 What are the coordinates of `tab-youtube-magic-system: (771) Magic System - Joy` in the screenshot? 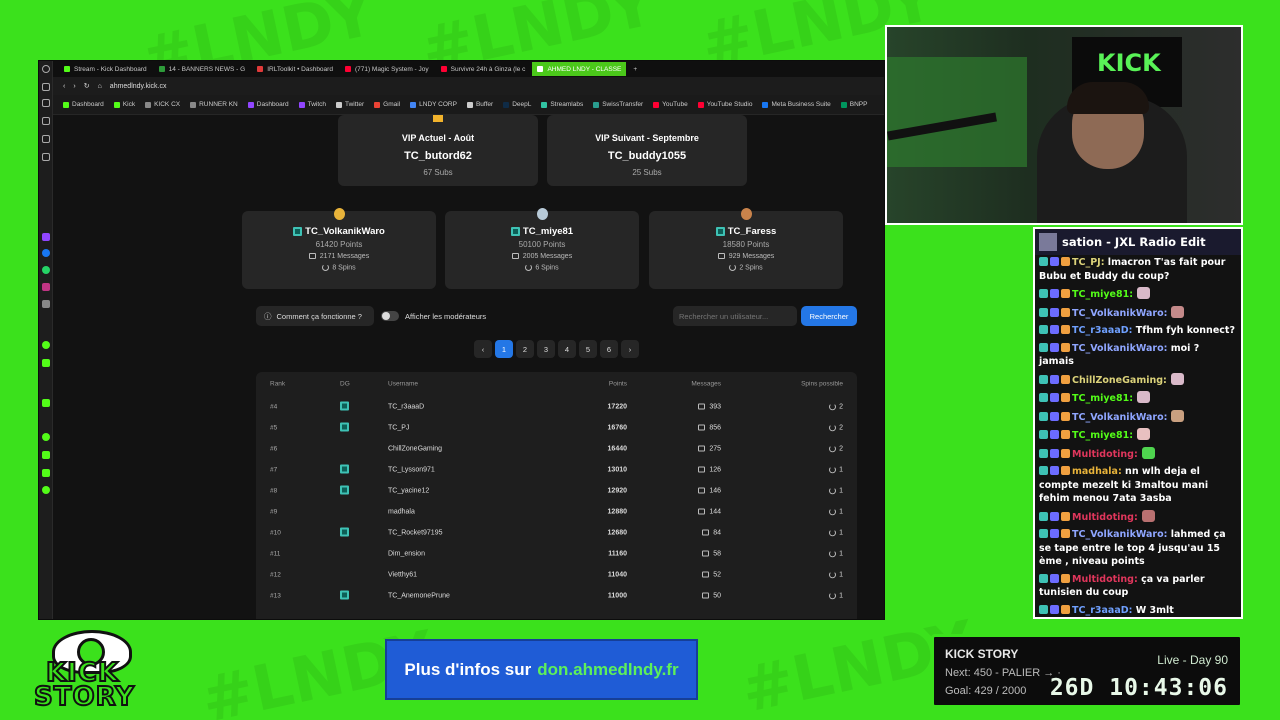 It's located at (387, 69).